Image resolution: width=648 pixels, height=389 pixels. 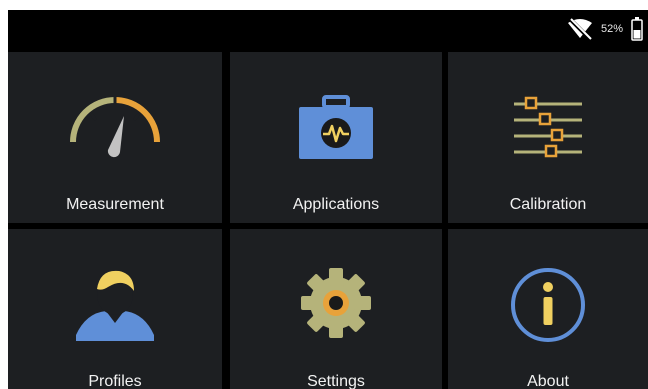 What do you see at coordinates (548, 127) in the screenshot?
I see `sliders-icon` at bounding box center [548, 127].